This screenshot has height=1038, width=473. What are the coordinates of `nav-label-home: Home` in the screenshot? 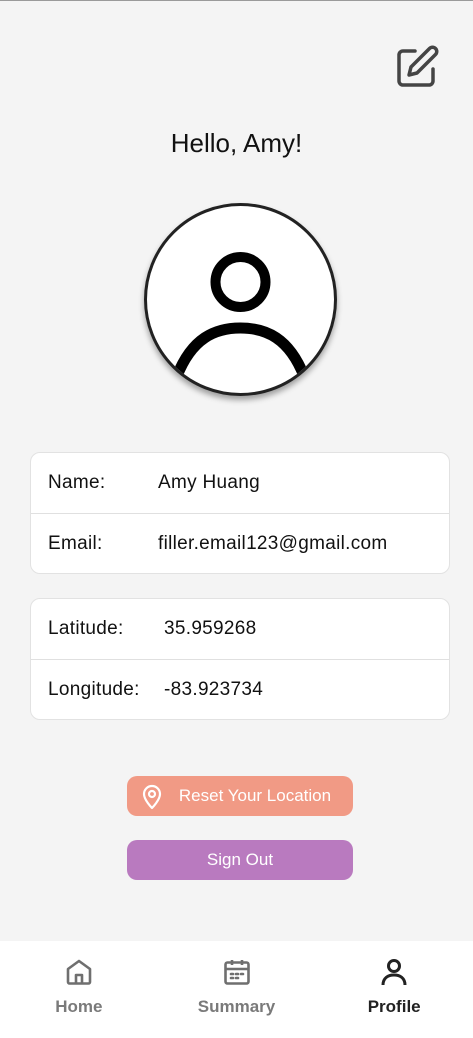 It's located at (79, 1006).